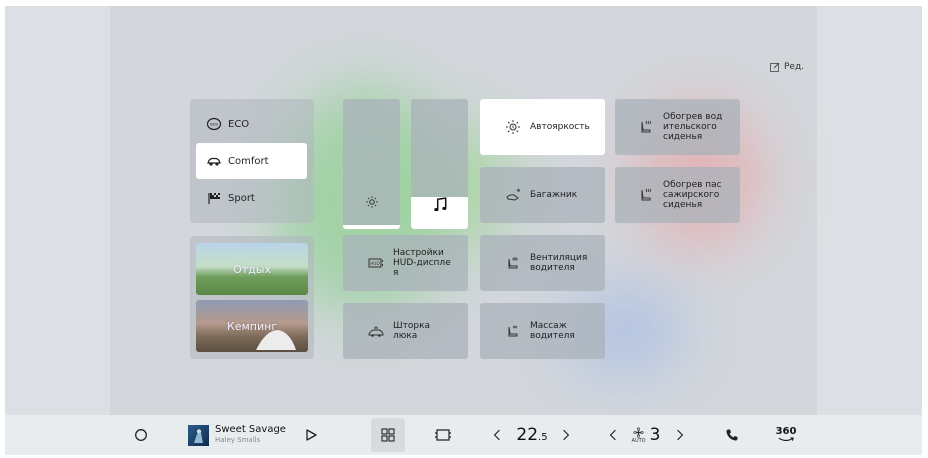  Describe the element at coordinates (513, 331) in the screenshot. I see `seat-massage-icon` at that location.